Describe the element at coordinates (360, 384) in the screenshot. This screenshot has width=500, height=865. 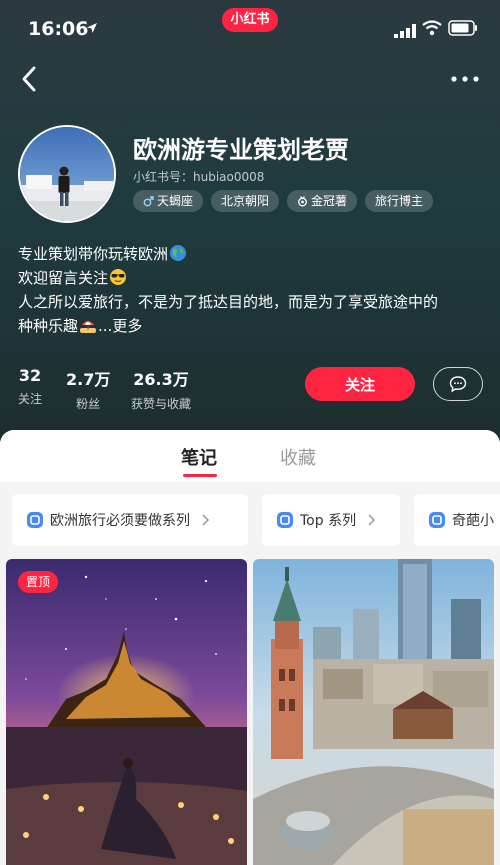
I see `follow-button: 关注` at that location.